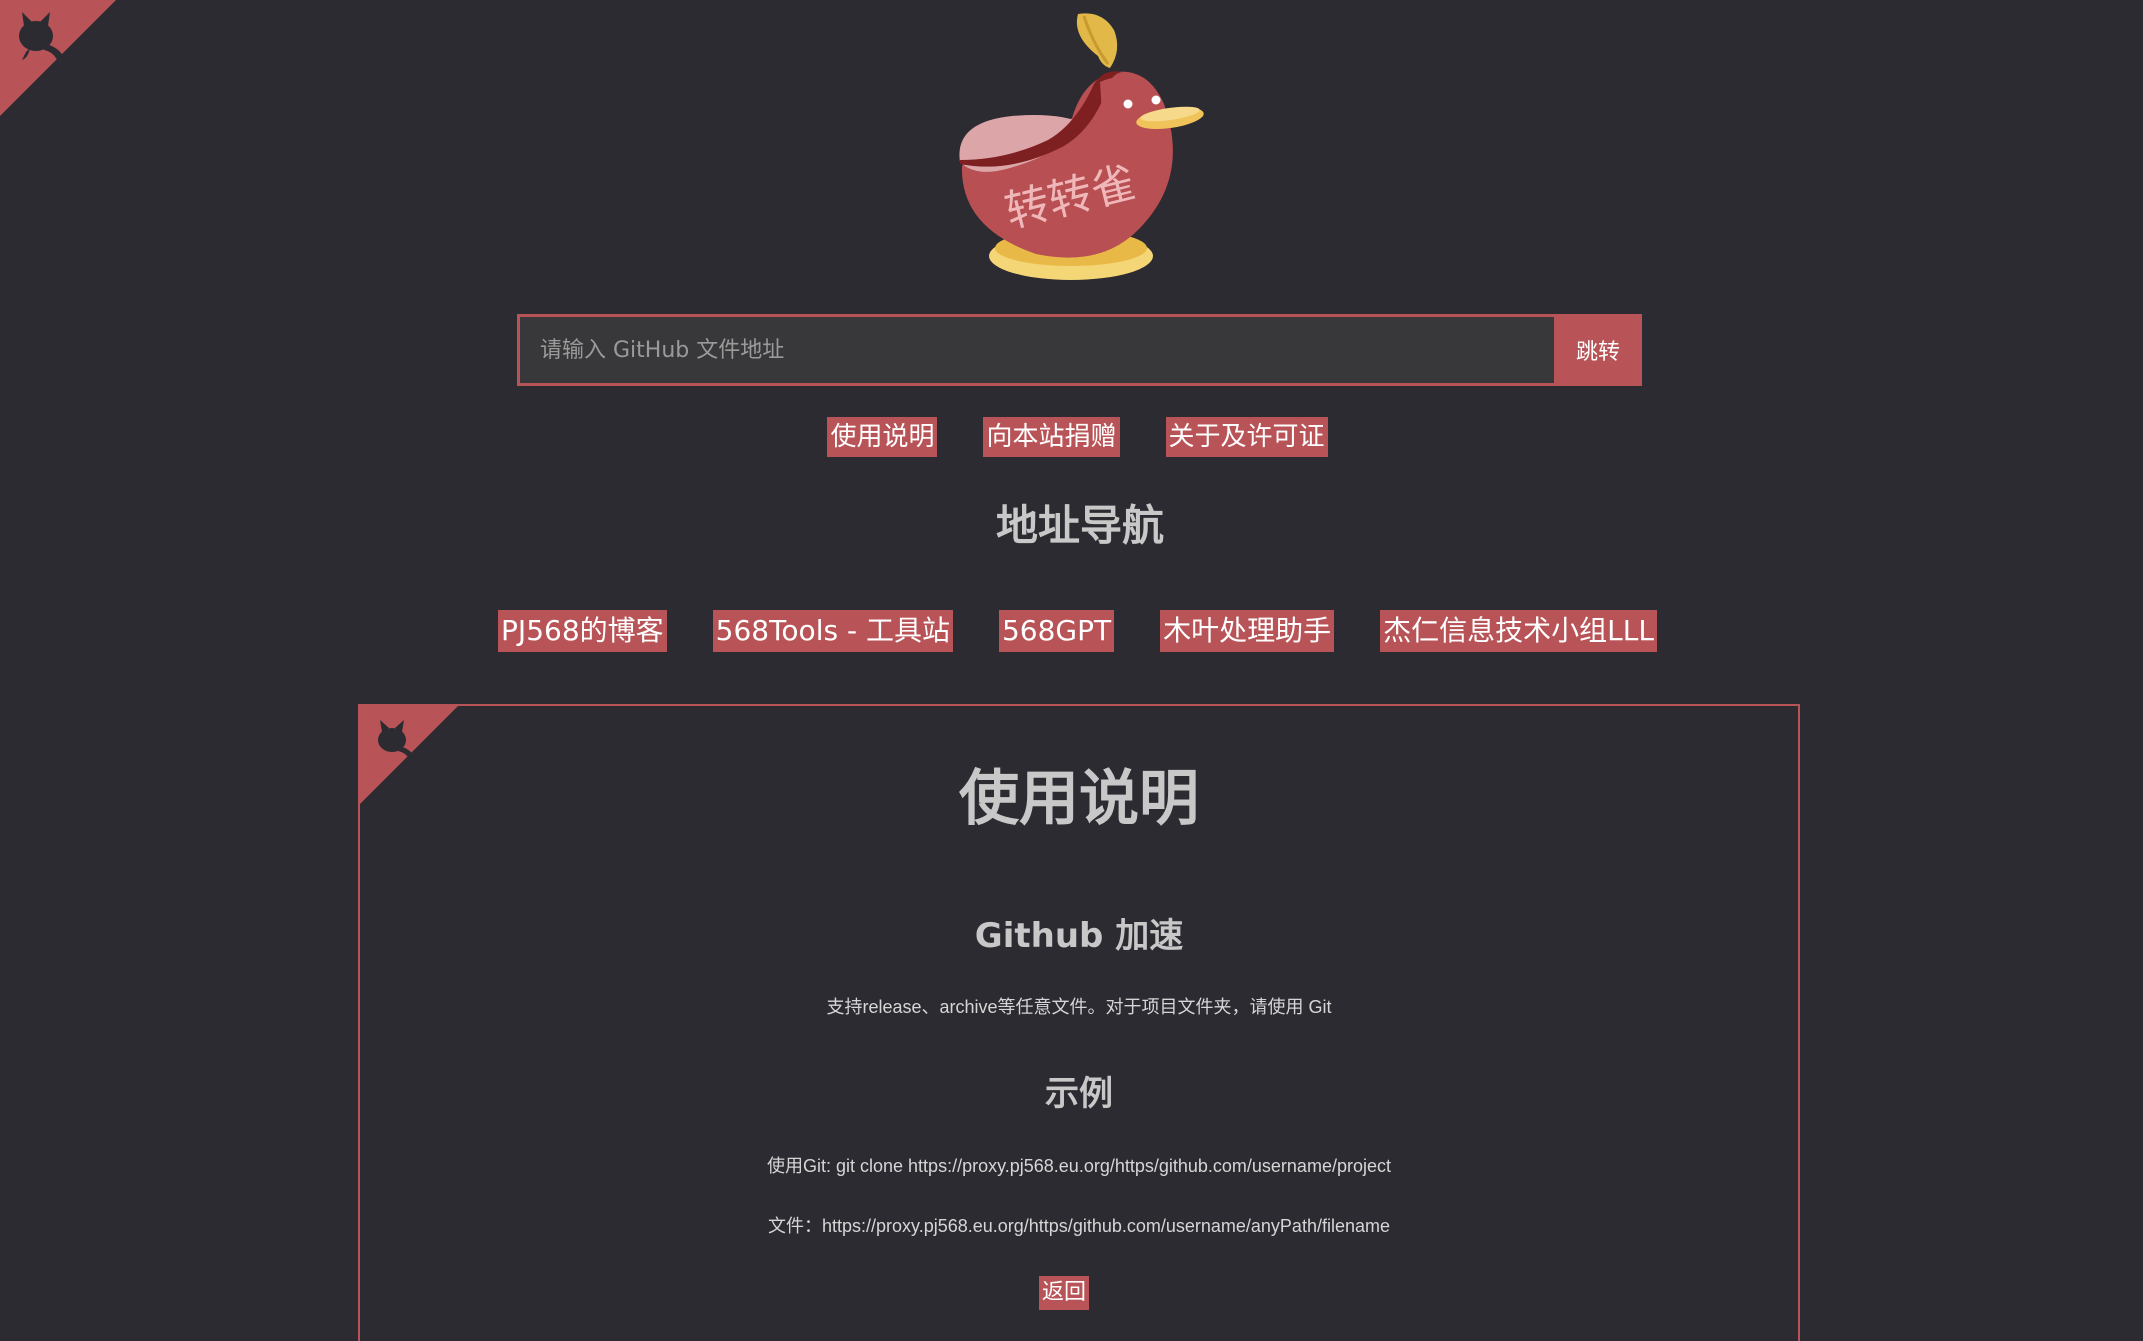 Image resolution: width=2143 pixels, height=1341 pixels. What do you see at coordinates (1518, 631) in the screenshot?
I see `nav-link-jieren-group: 杰仁信息技术小组LLL` at bounding box center [1518, 631].